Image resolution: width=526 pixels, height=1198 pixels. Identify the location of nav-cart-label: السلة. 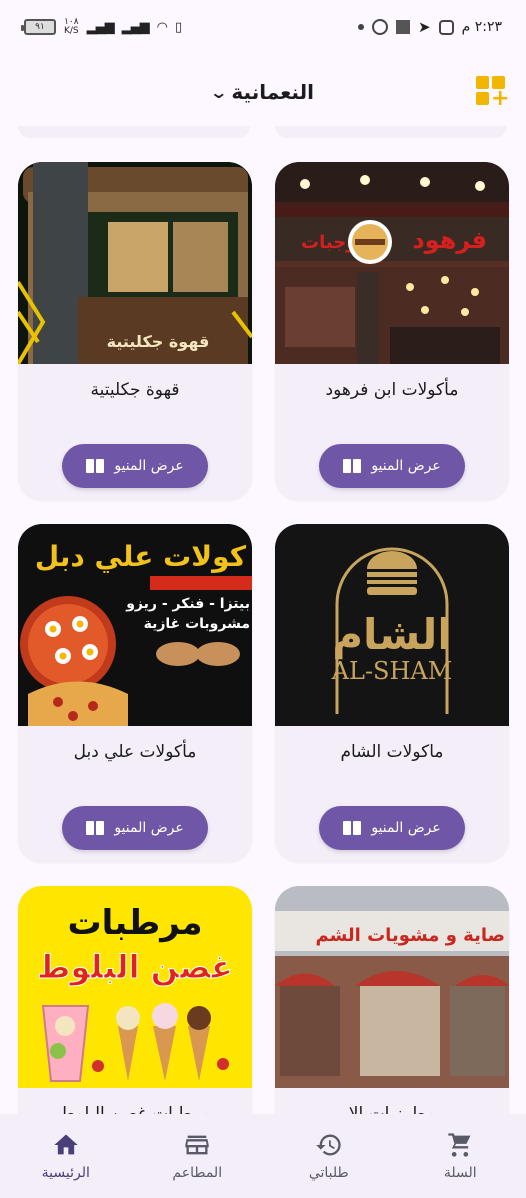
(460, 1173).